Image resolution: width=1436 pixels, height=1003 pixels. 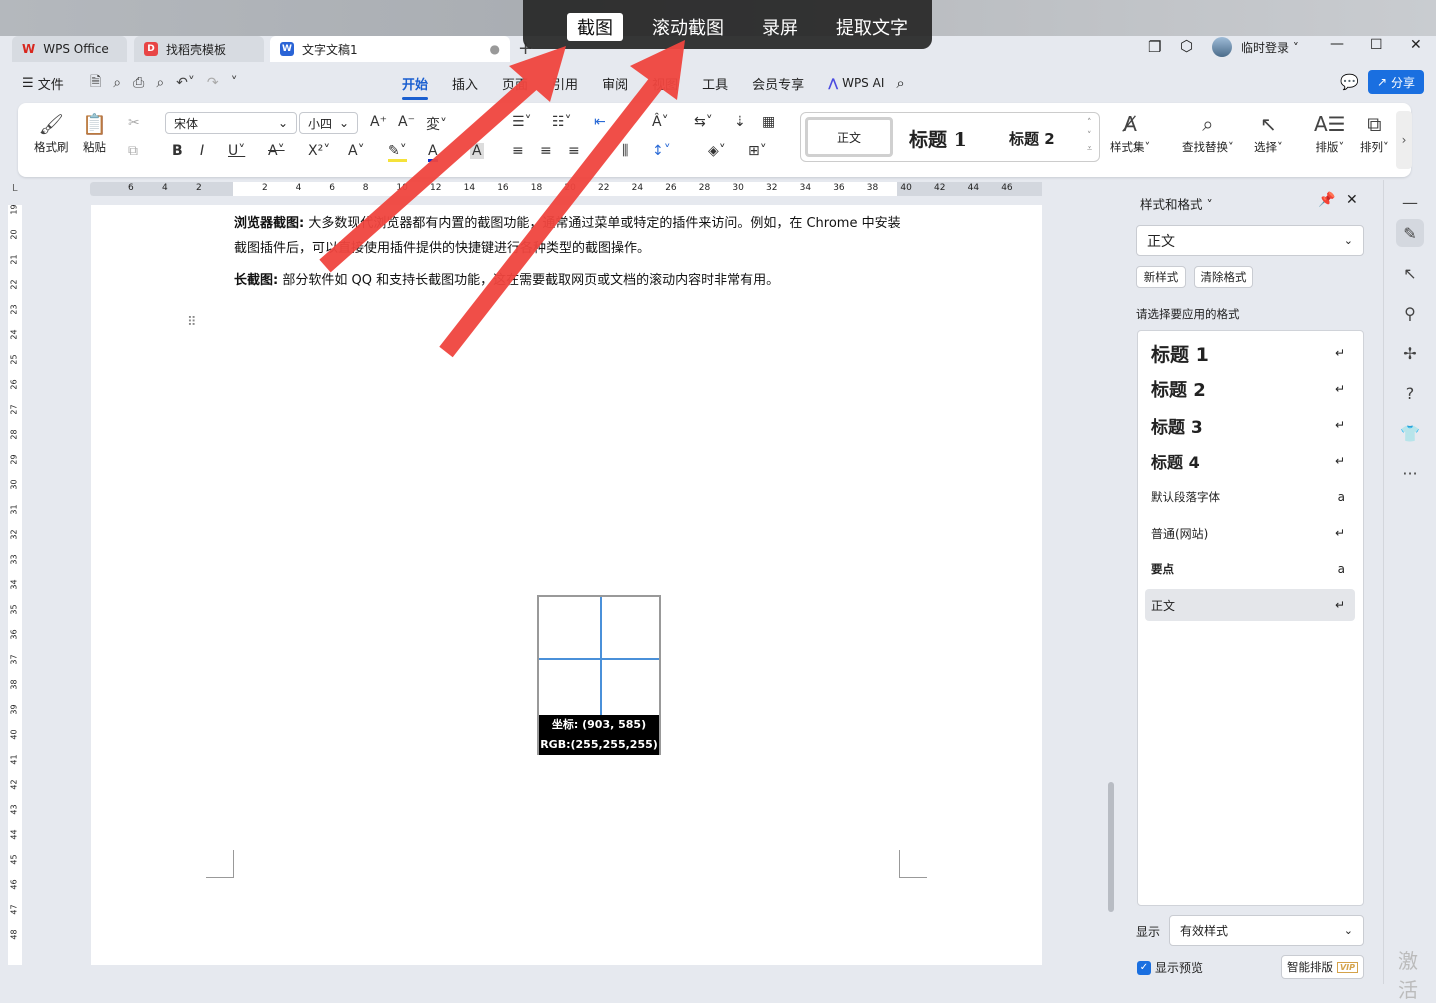 What do you see at coordinates (430, 173) in the screenshot?
I see `arrow-to-screenshot` at bounding box center [430, 173].